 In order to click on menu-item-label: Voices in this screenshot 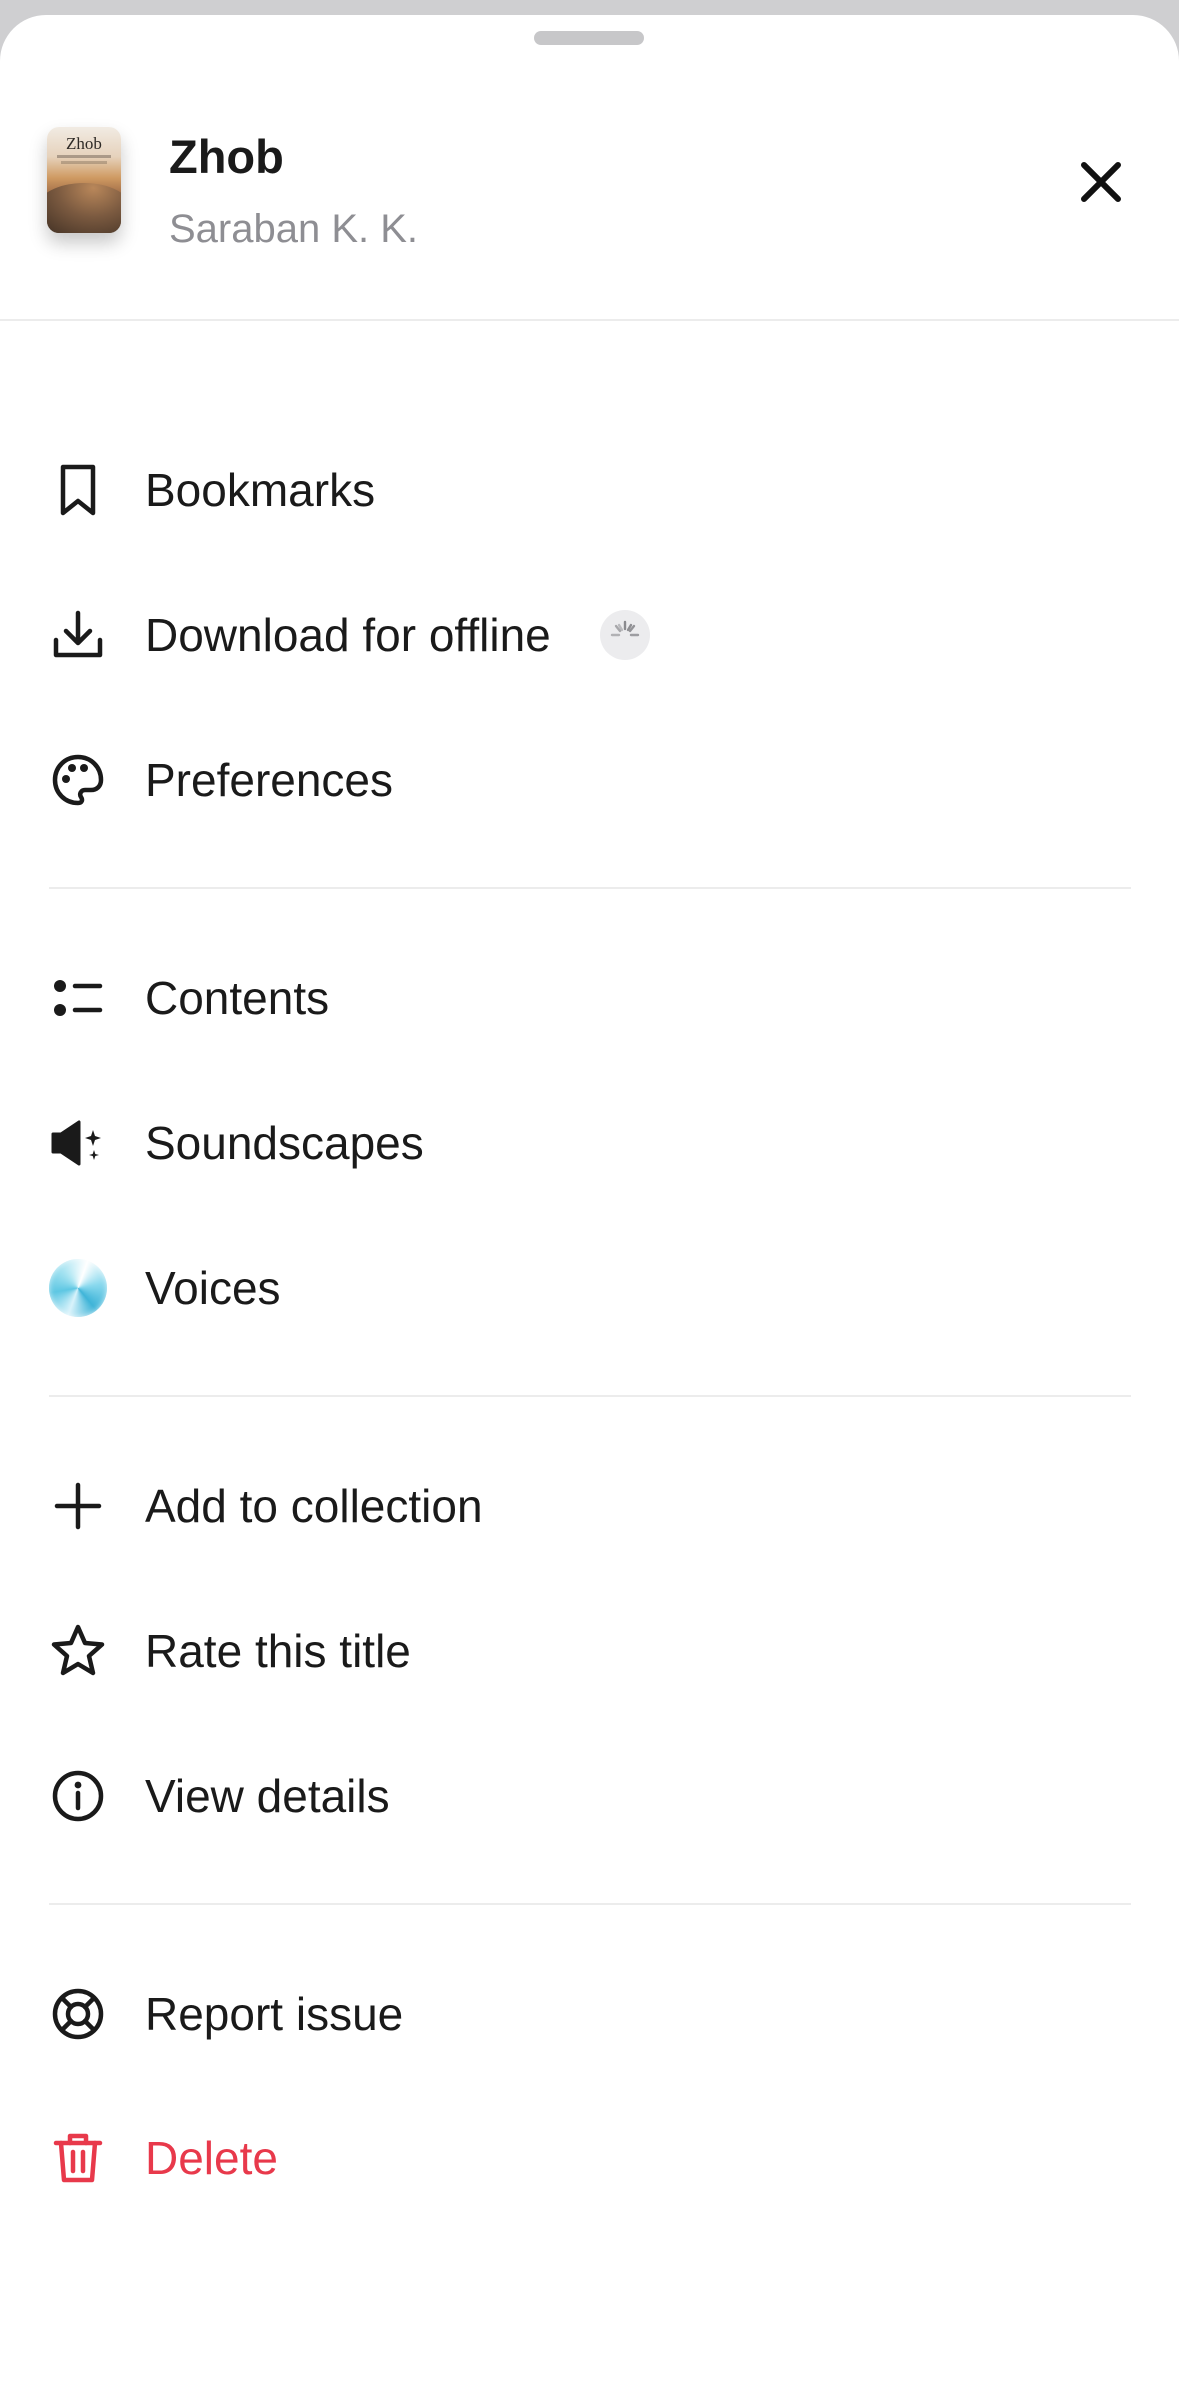, I will do `click(213, 1288)`.